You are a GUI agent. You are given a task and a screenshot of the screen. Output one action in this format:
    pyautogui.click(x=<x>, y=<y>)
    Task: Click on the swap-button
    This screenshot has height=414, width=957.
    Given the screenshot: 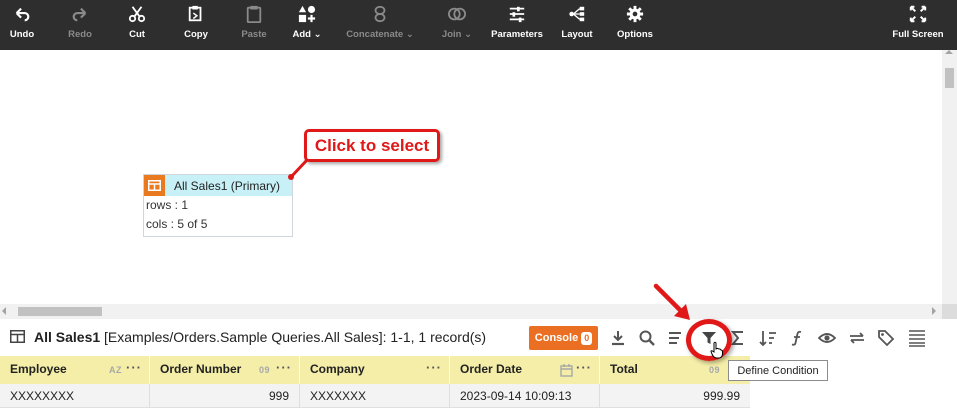 What is the action you would take?
    pyautogui.click(x=857, y=338)
    